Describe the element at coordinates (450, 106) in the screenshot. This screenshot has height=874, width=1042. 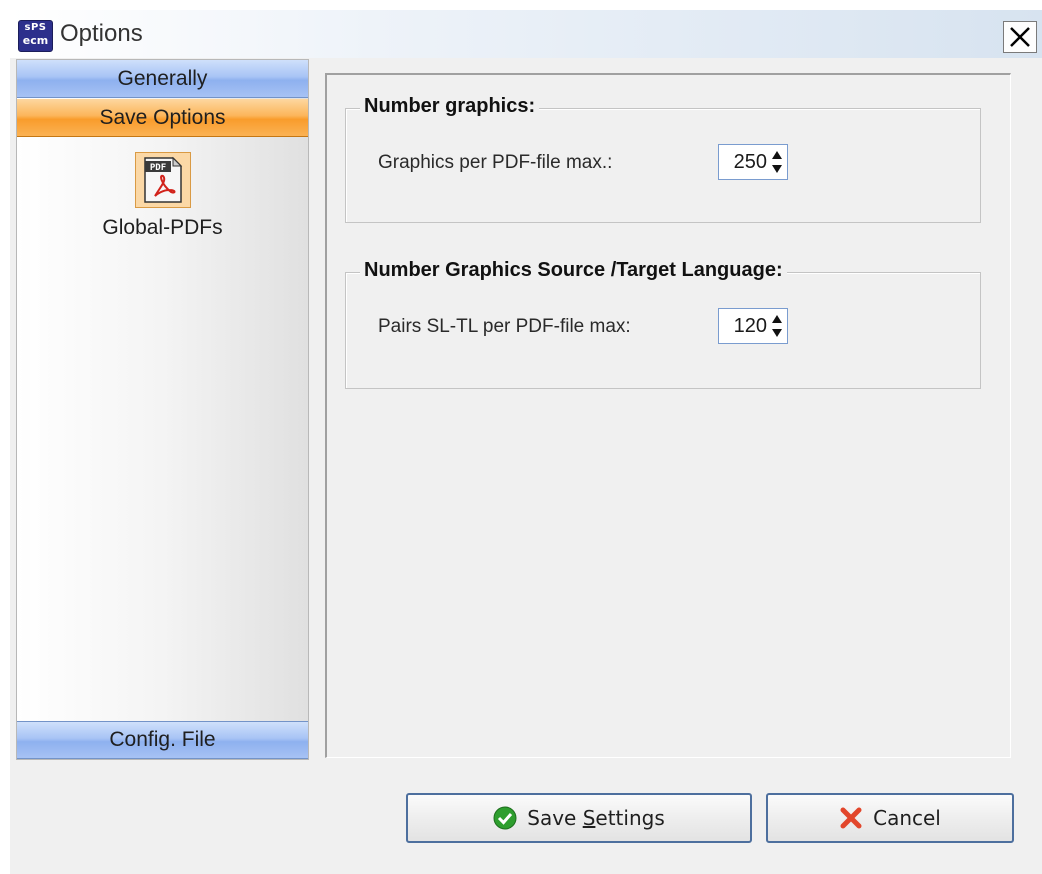
I see `group-title: Number graphics:` at that location.